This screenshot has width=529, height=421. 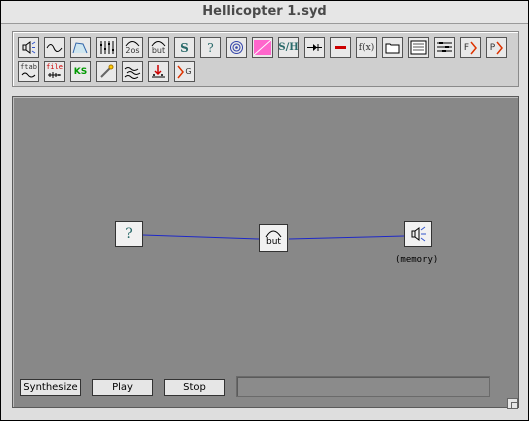 I want to click on delay-icon, so click(x=314, y=47).